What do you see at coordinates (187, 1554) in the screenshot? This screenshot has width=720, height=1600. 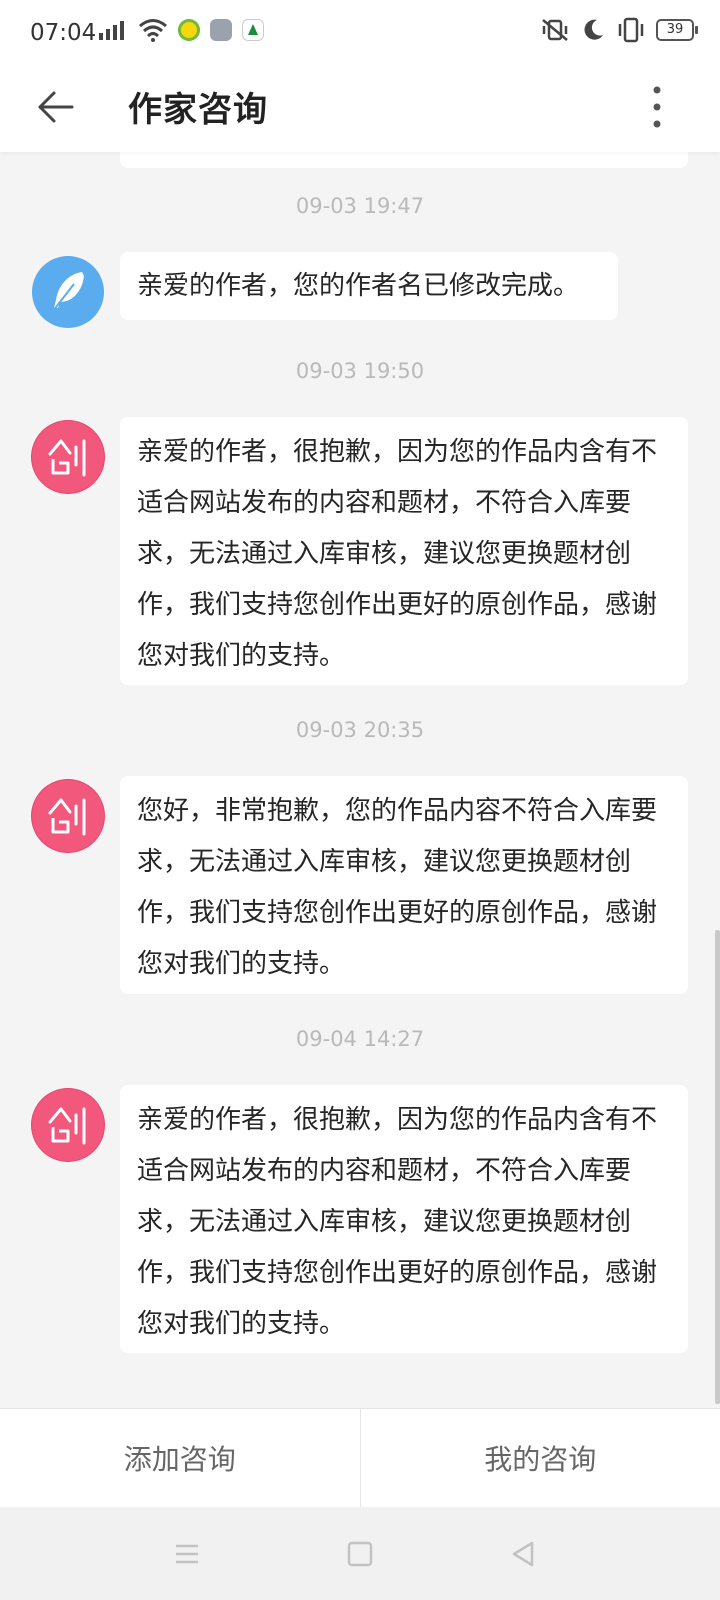 I see `menu-icon` at bounding box center [187, 1554].